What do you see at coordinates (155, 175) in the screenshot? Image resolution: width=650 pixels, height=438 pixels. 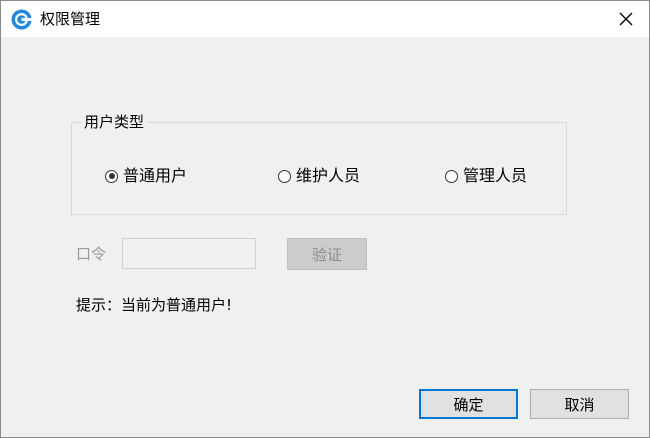 I see `radio-normal-user-label: 普通用户` at bounding box center [155, 175].